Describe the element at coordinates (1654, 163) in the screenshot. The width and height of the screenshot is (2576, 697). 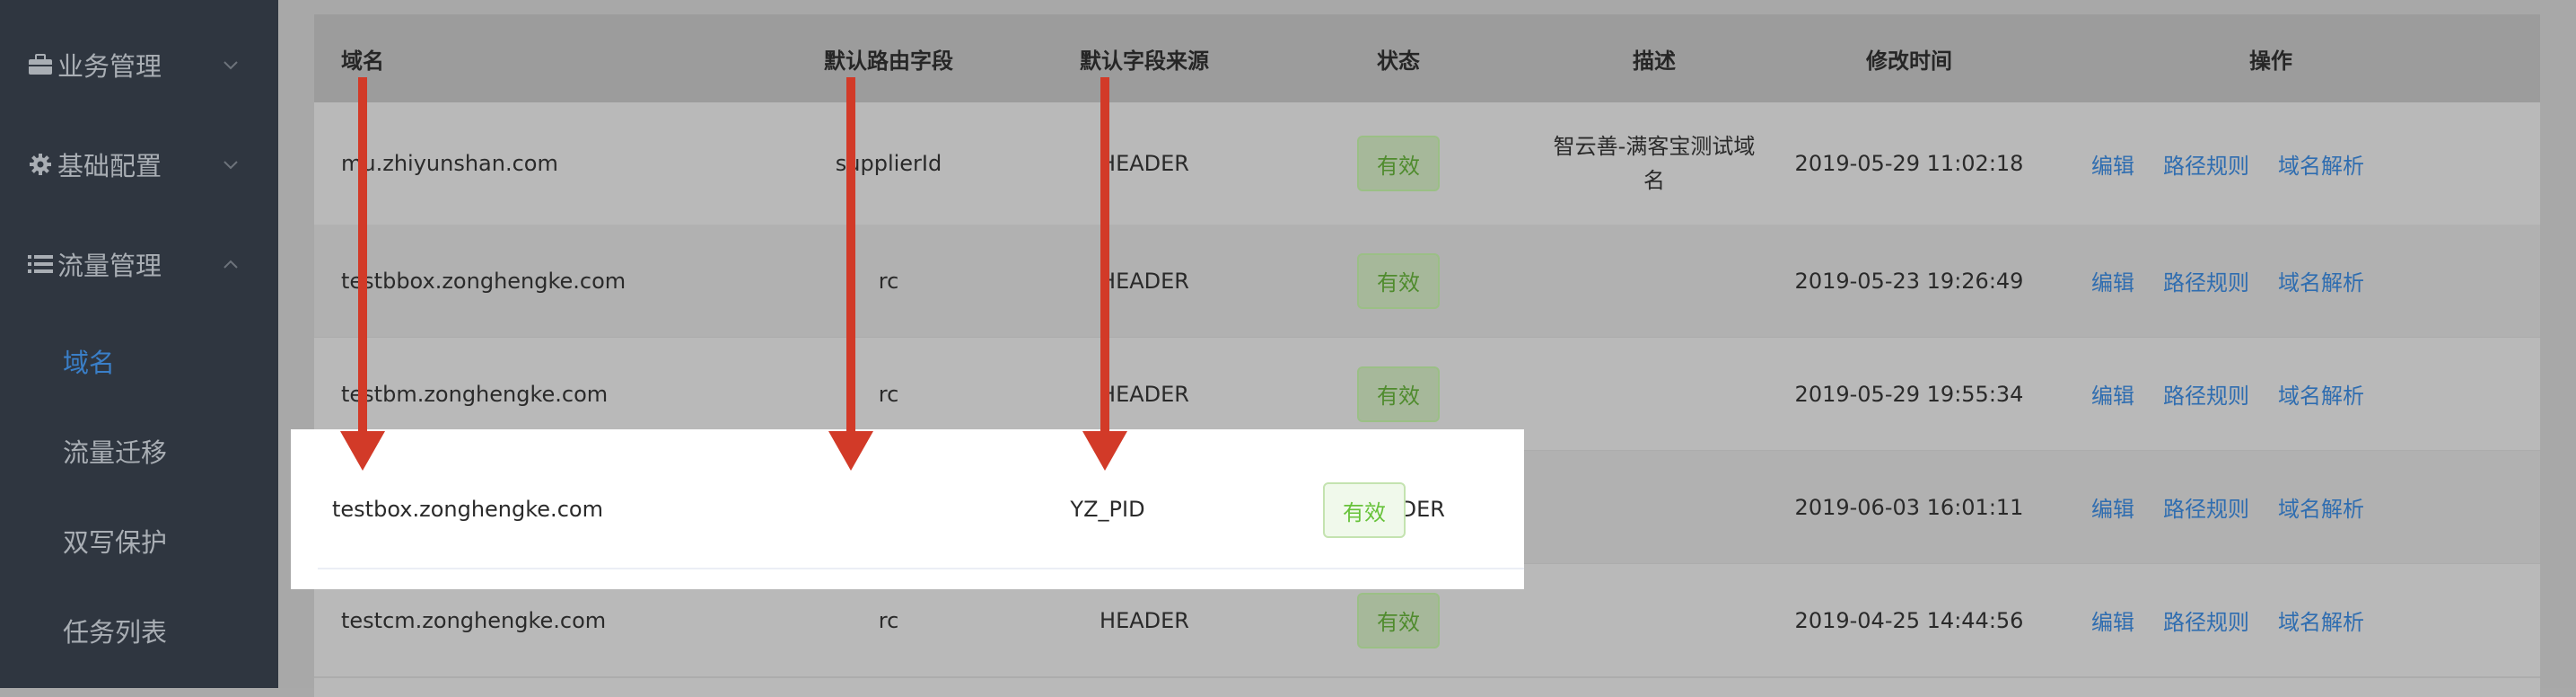
I see `cell-description: 智云善-满客宝测试域名` at that location.